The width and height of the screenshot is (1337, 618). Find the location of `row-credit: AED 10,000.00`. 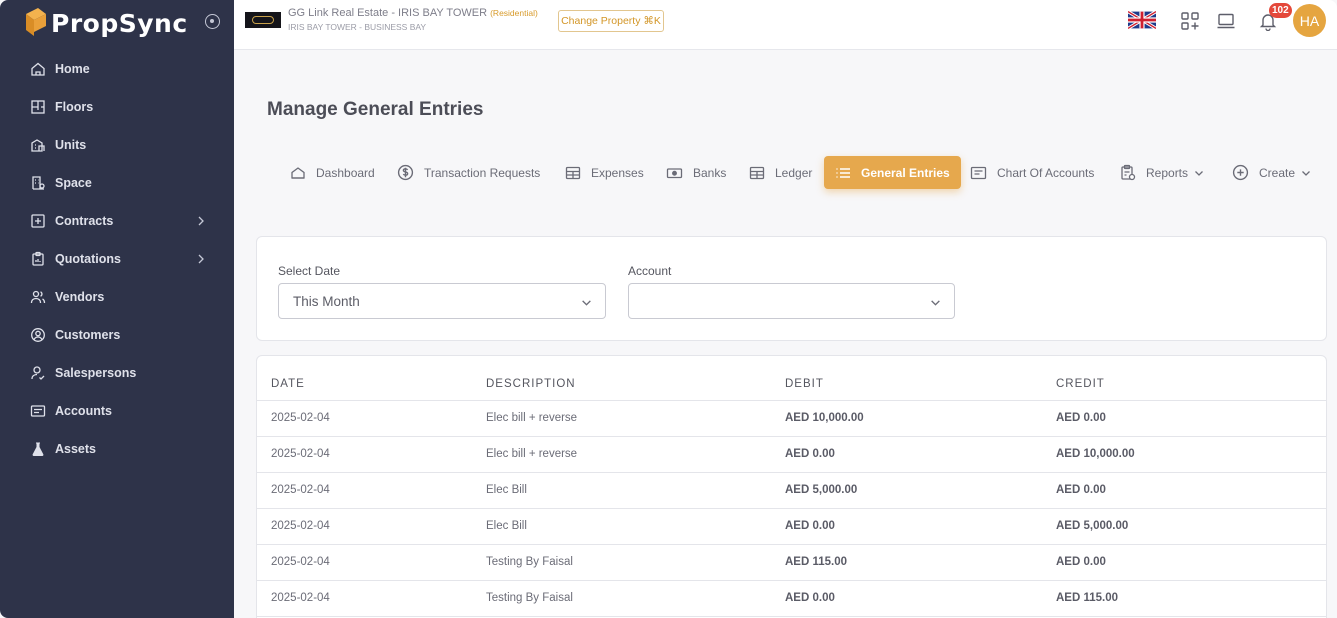

row-credit: AED 10,000.00 is located at coordinates (1191, 454).